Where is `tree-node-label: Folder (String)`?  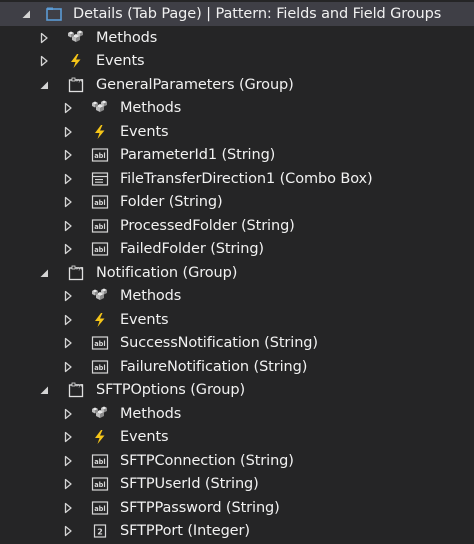
tree-node-label: Folder (String) is located at coordinates (171, 202).